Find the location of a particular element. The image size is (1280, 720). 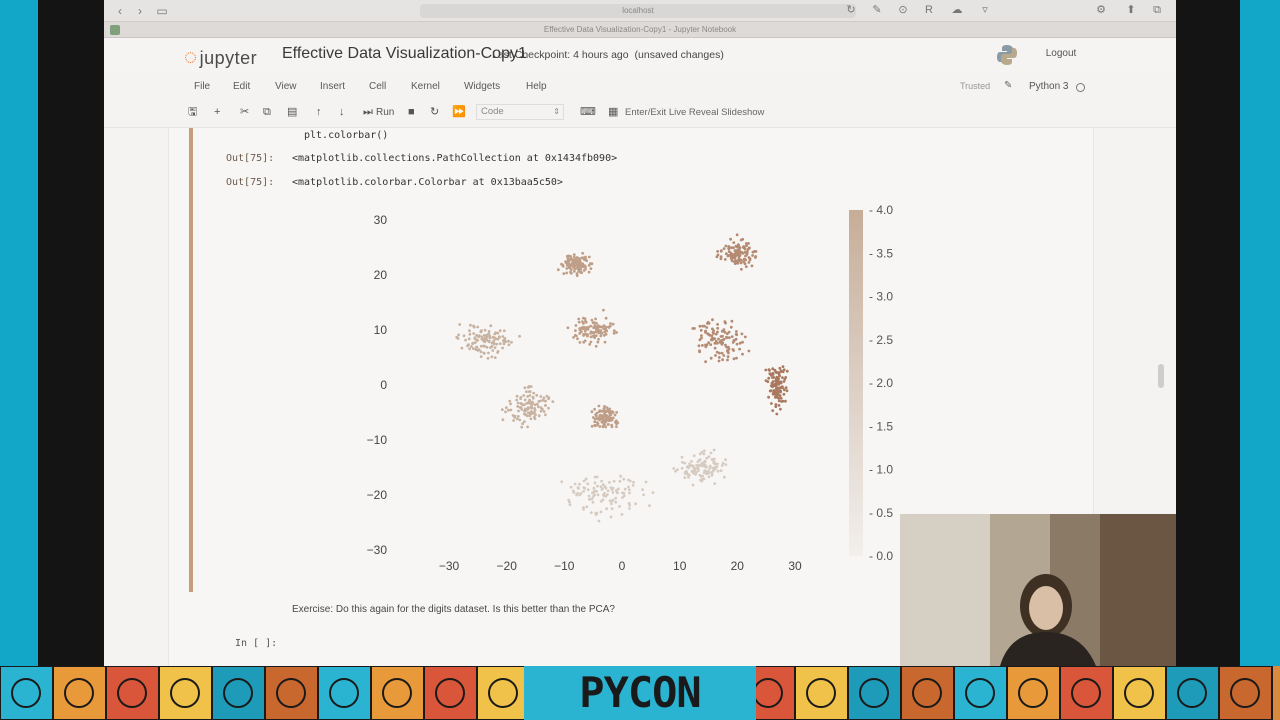

insert-cell-icon: + is located at coordinates (217, 112).